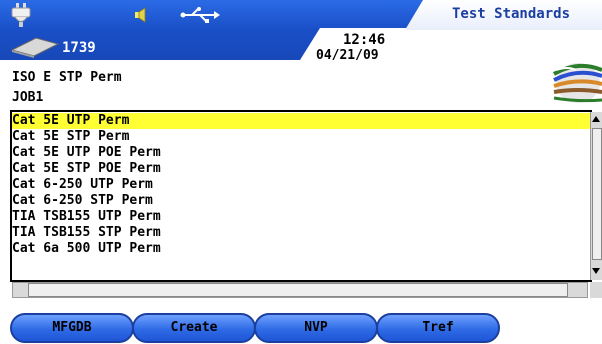 The height and width of the screenshot is (344, 602). Describe the element at coordinates (301, 217) in the screenshot. I see `list-item: TIA TSB155 UTP Perm` at that location.